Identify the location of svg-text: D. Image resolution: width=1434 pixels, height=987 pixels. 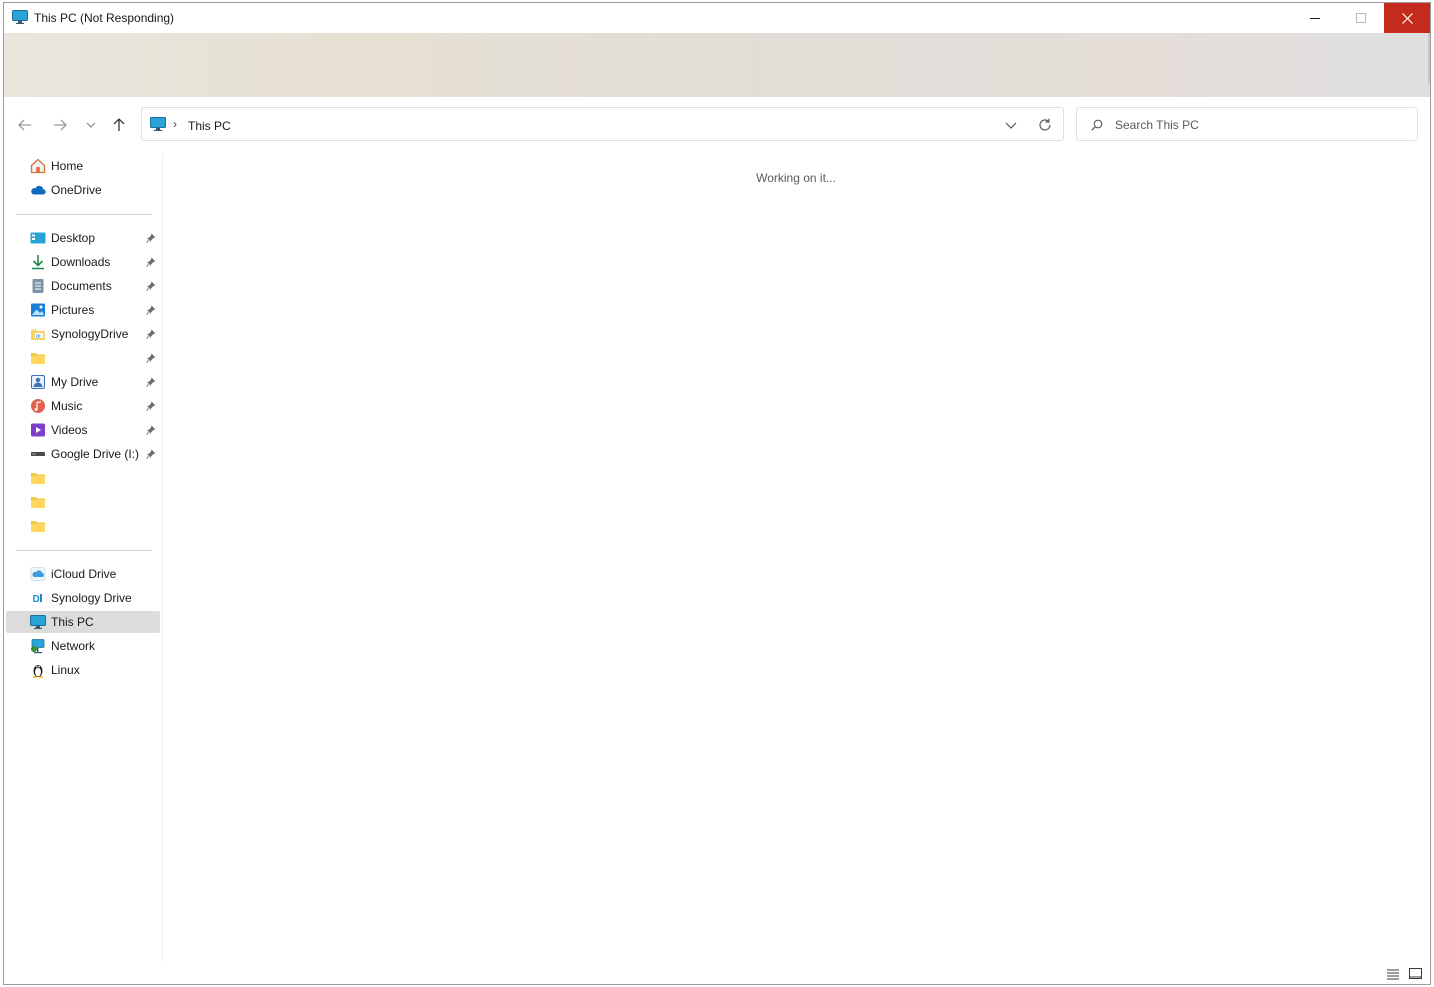
(36, 599).